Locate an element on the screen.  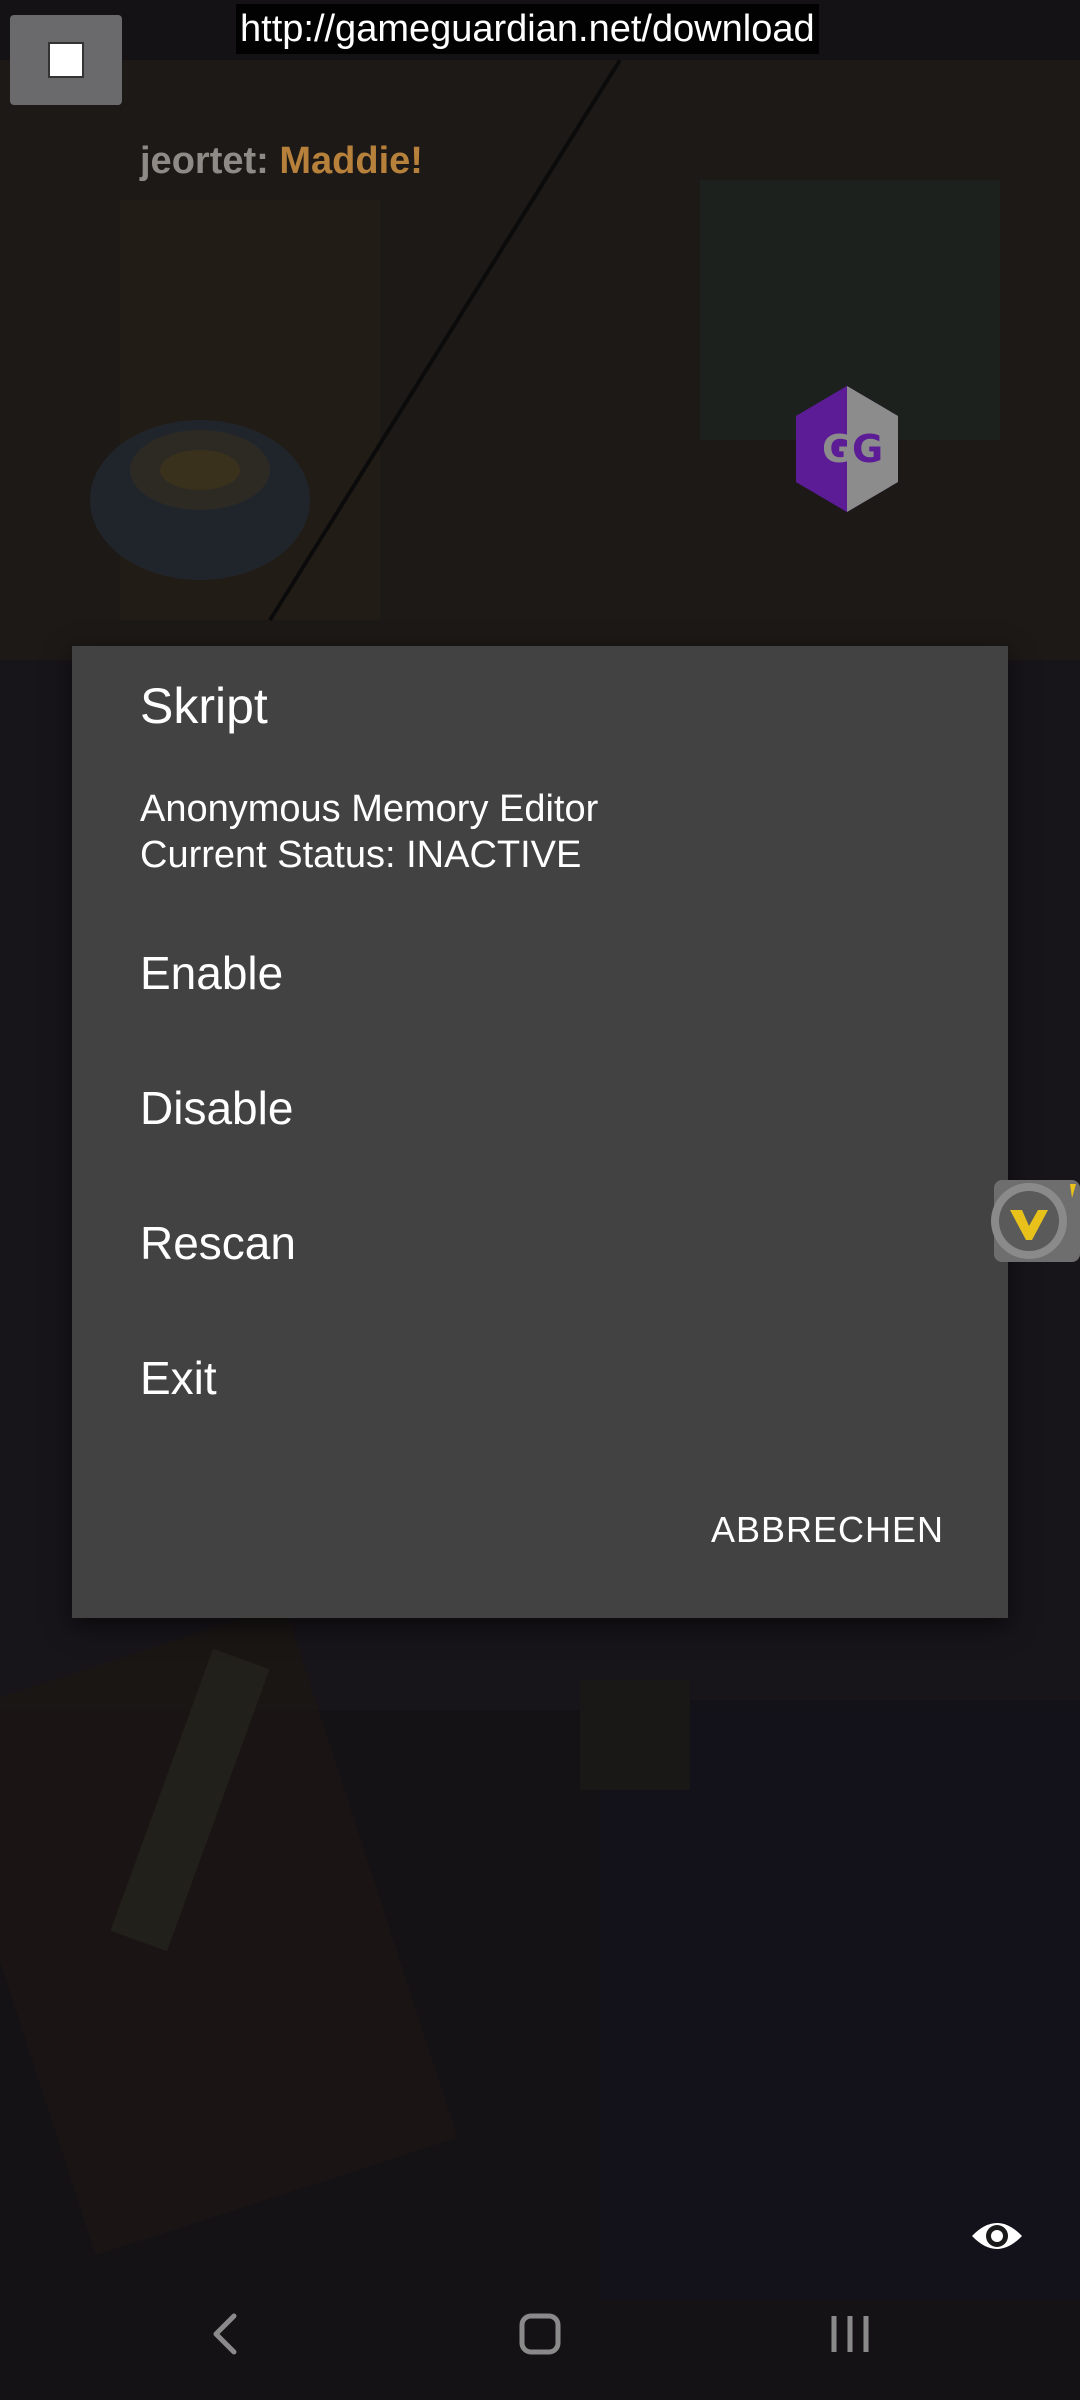
menu-item-label: Enable is located at coordinates (212, 973).